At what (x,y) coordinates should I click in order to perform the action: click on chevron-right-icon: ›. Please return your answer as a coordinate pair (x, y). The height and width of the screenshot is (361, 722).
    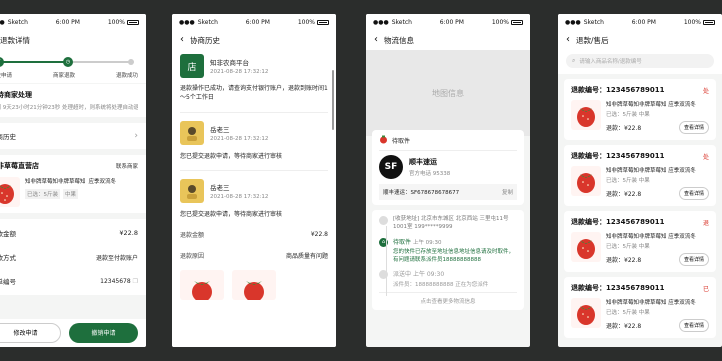
    Looking at the image, I should click on (136, 136).